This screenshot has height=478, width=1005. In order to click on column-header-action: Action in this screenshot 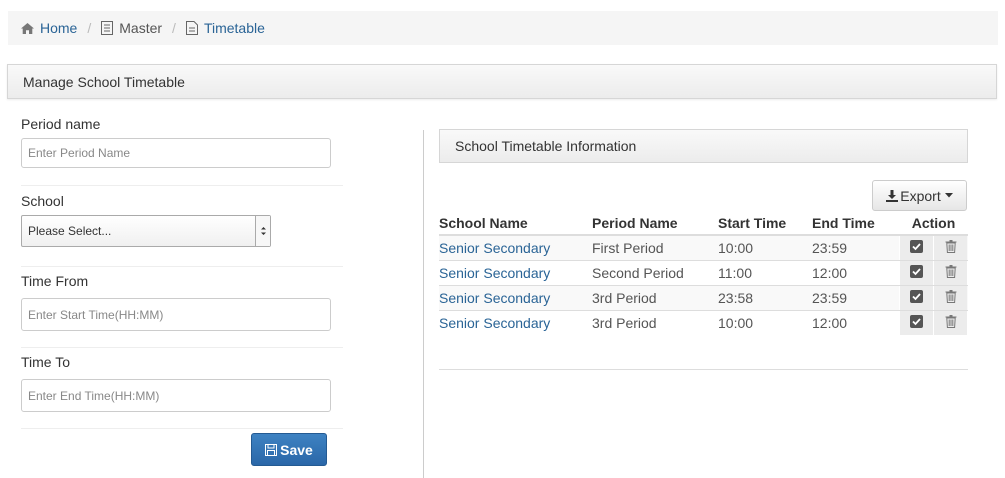, I will do `click(933, 224)`.